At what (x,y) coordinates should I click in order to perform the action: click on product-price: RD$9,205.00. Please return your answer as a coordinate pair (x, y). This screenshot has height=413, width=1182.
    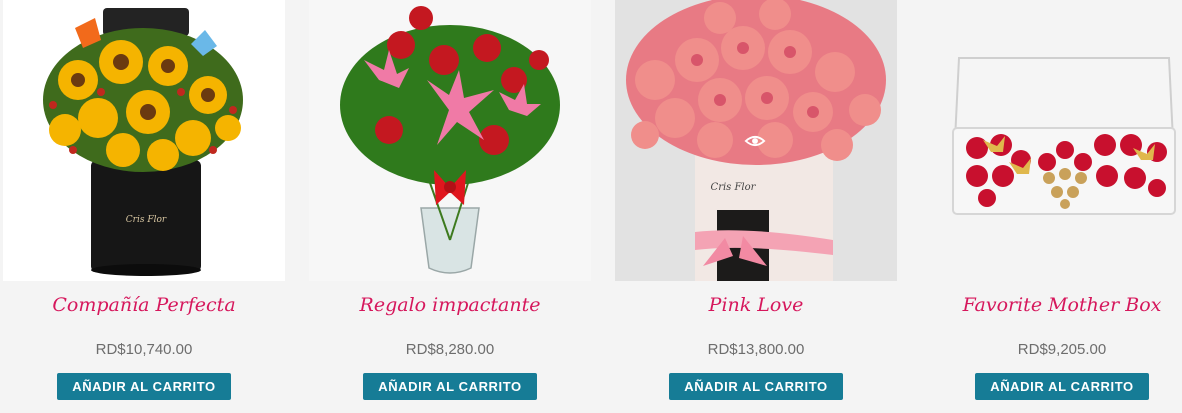
    Looking at the image, I should click on (1062, 349).